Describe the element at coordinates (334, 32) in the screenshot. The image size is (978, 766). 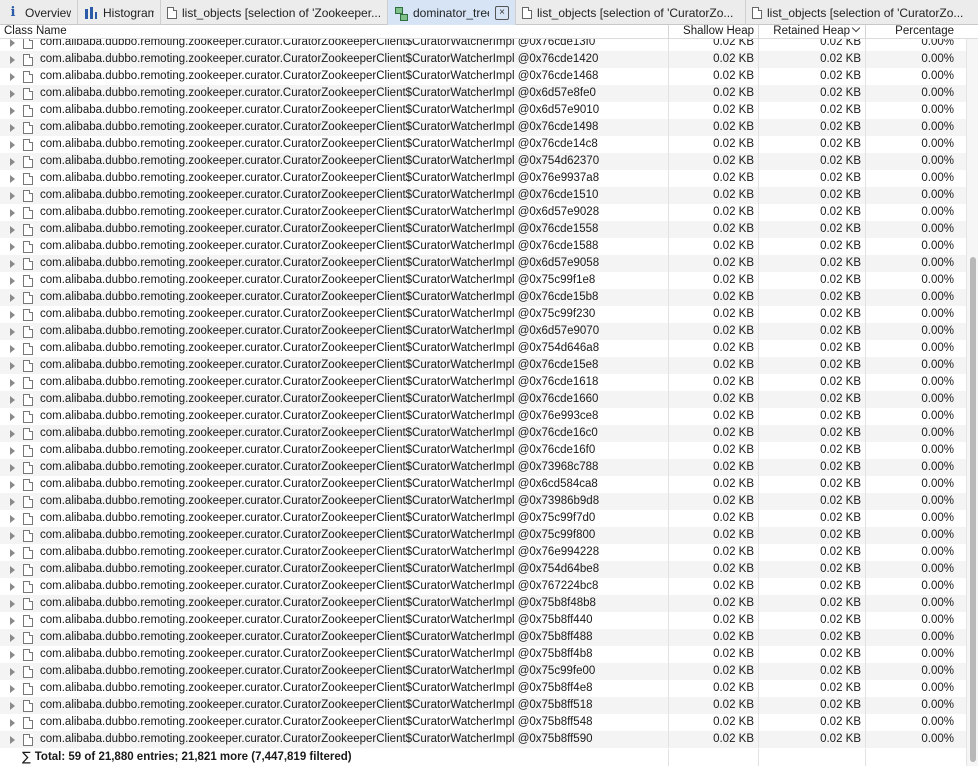
I see `column-header-class-name: Class Name` at that location.